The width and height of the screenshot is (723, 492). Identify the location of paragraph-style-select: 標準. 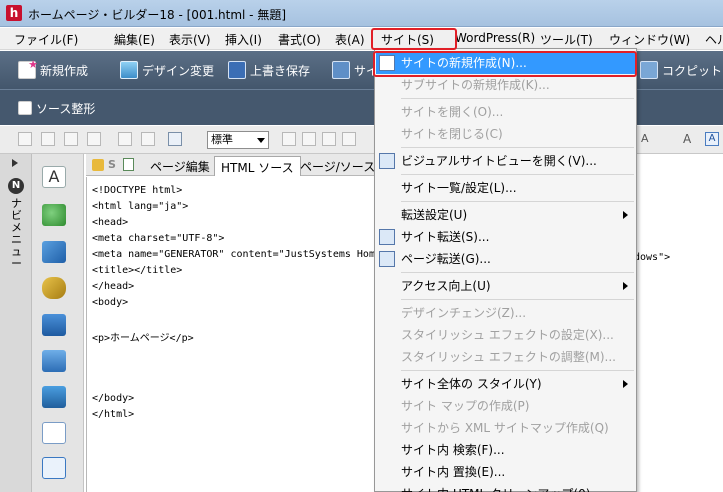
(238, 140).